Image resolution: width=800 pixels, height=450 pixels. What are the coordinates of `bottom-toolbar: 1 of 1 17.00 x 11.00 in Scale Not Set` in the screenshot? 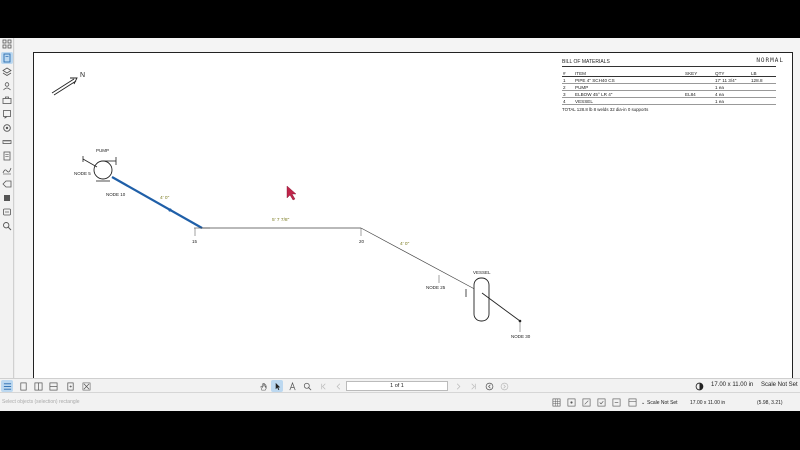 It's located at (400, 385).